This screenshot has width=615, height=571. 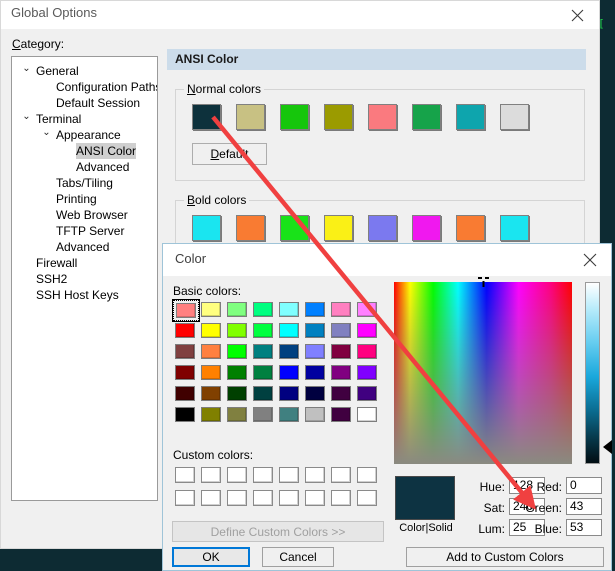 What do you see at coordinates (584, 485) in the screenshot?
I see `red-value: 0` at bounding box center [584, 485].